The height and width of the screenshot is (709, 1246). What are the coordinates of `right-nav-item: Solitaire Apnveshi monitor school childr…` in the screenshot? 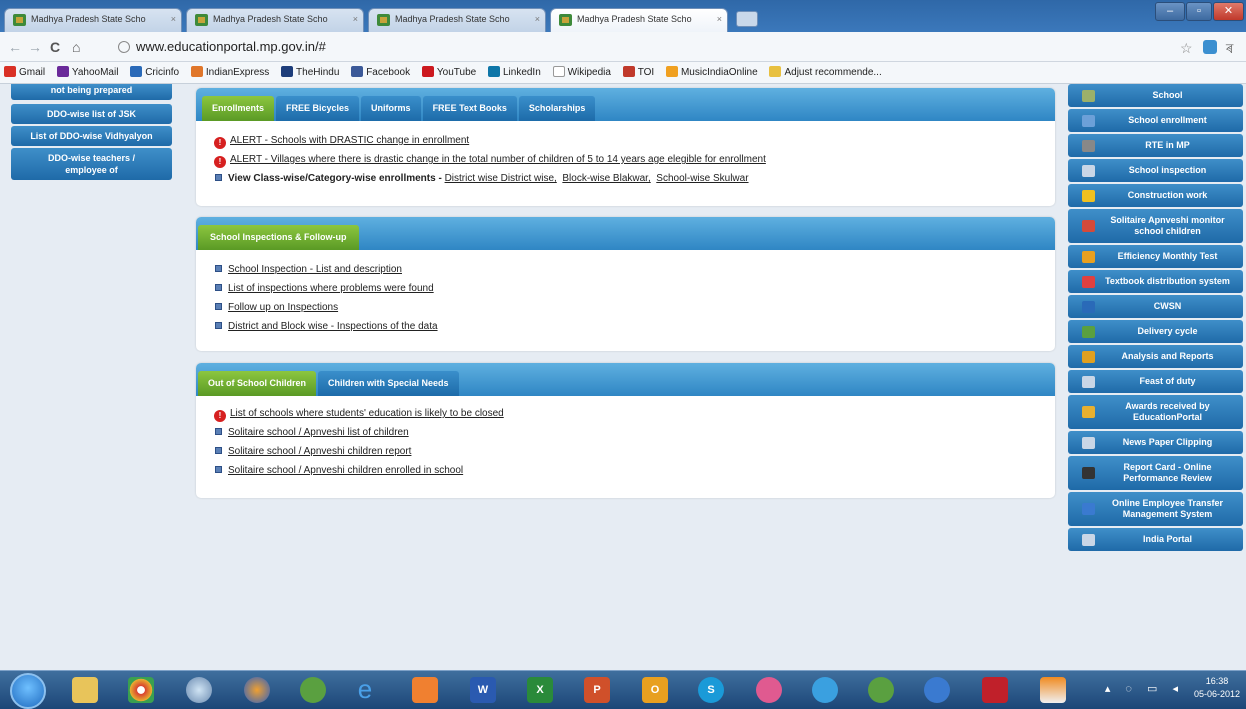 It's located at (1155, 226).